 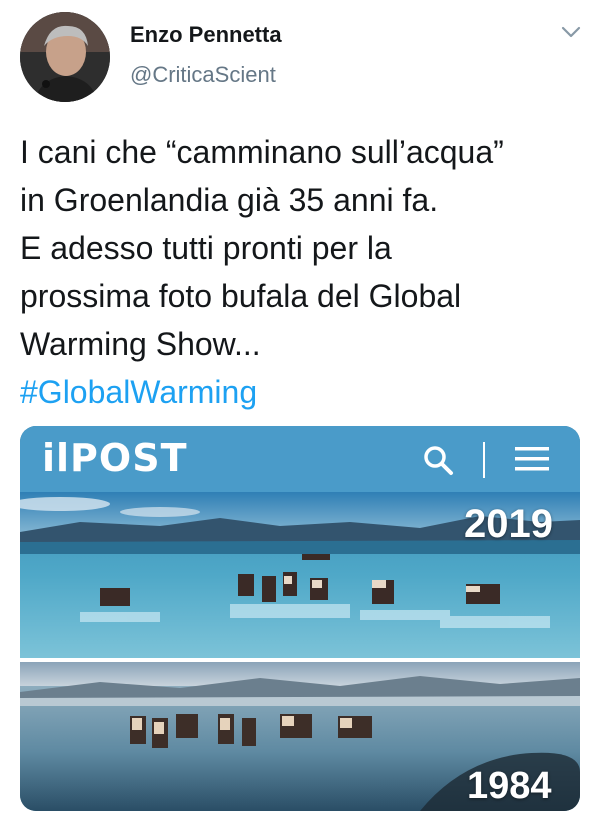 I want to click on menu-icon, so click(x=532, y=459).